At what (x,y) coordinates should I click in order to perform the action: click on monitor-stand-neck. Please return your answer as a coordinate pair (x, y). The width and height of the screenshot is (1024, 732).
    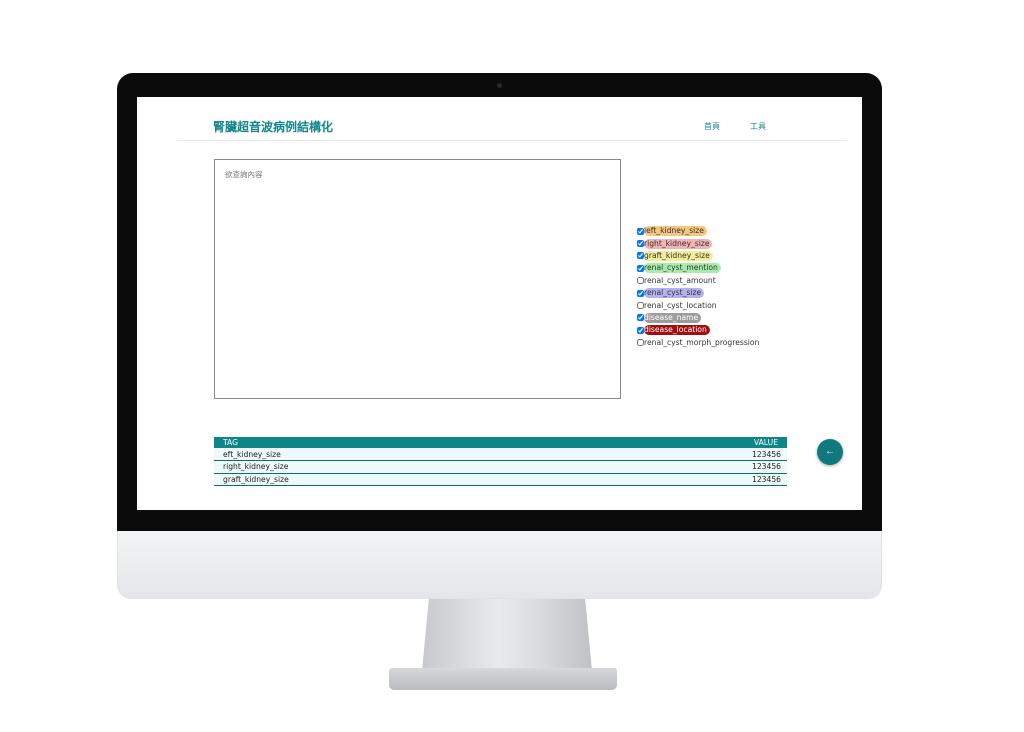
    Looking at the image, I should click on (507, 635).